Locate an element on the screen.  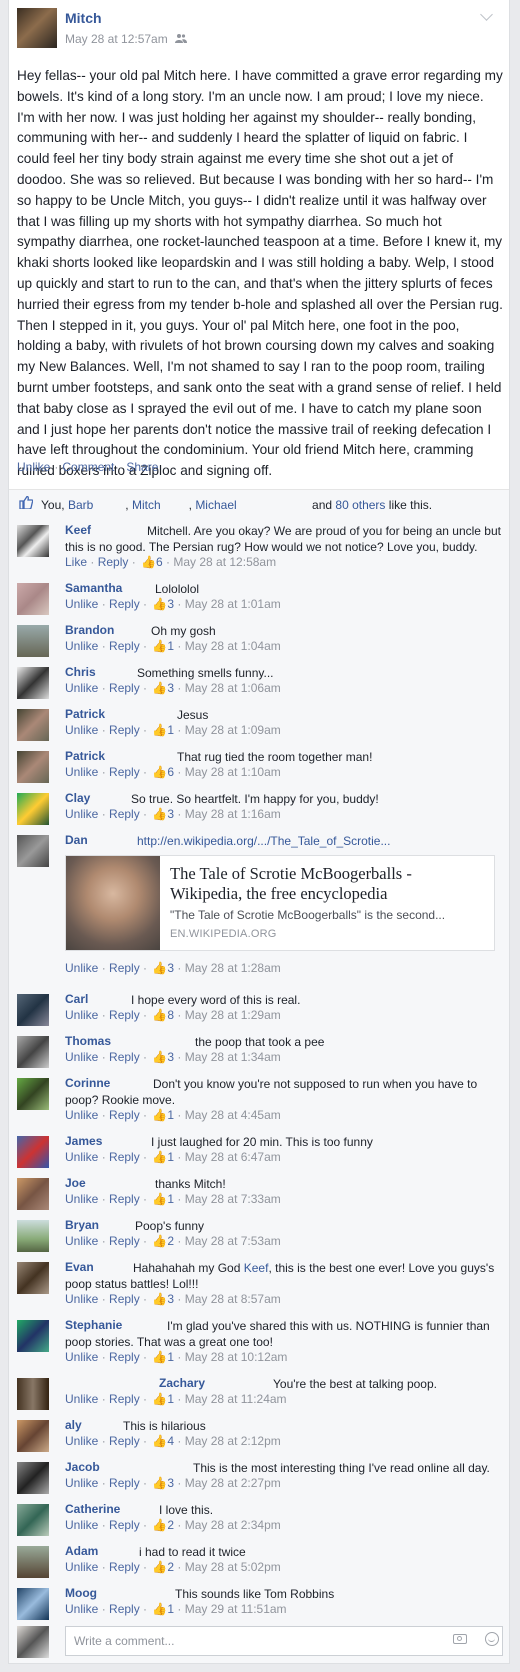
commenter-name: aly is located at coordinates (73, 1425).